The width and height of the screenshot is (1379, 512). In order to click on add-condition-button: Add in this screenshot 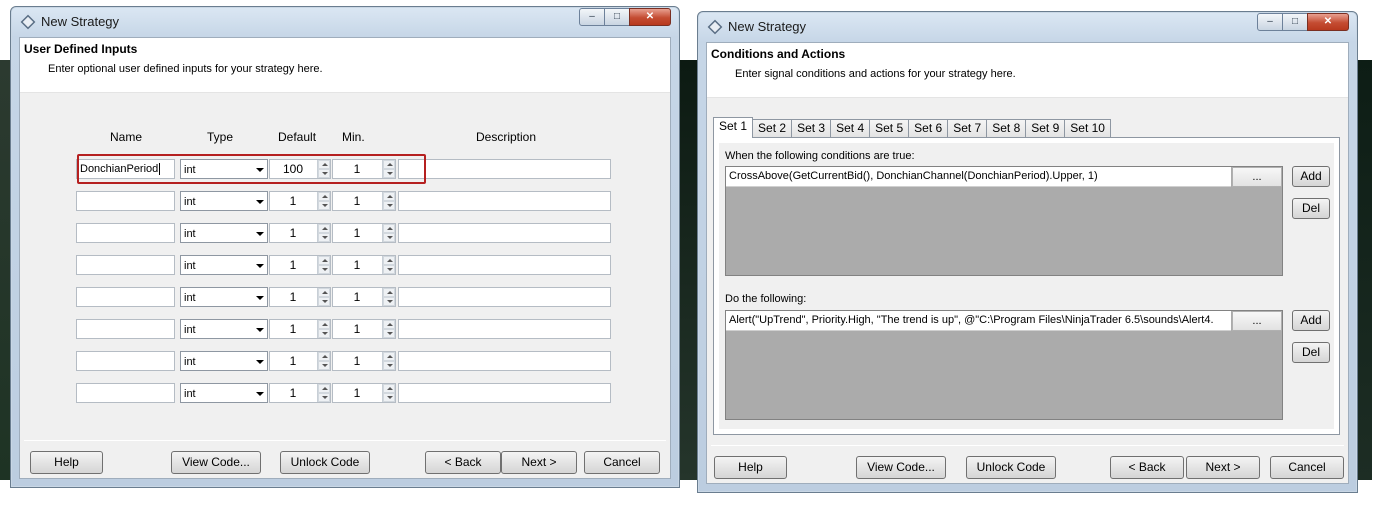, I will do `click(1311, 176)`.